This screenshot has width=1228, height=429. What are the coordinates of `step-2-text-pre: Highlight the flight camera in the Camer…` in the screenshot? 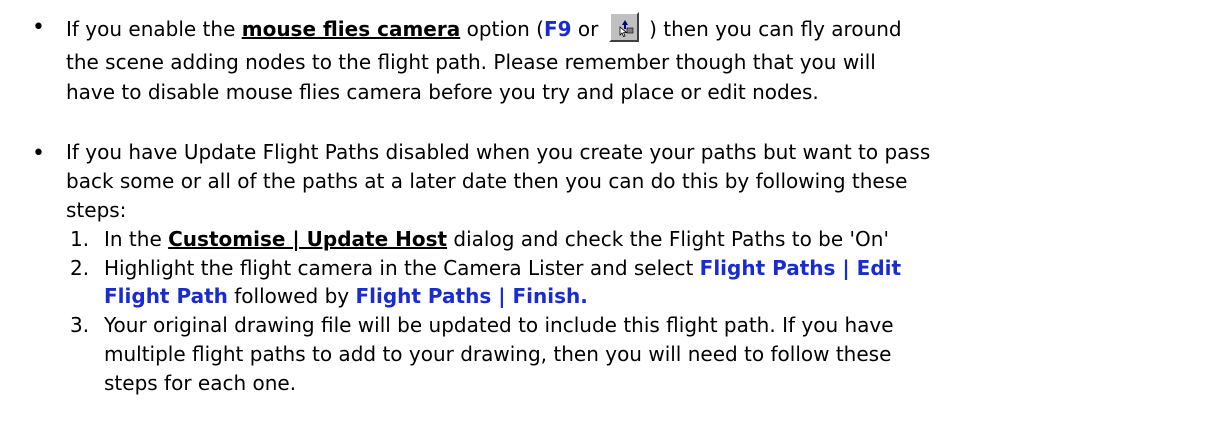 It's located at (402, 268).